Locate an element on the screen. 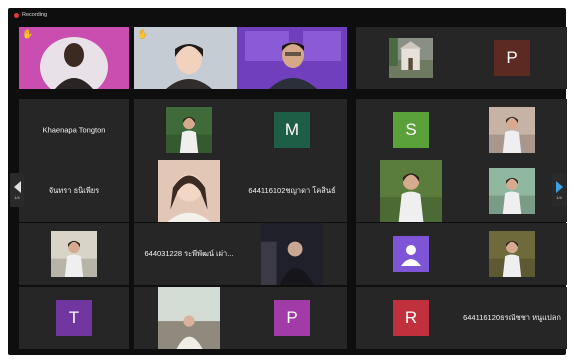 The image size is (572, 362). previous-page-button: 1/4 is located at coordinates (17, 190).